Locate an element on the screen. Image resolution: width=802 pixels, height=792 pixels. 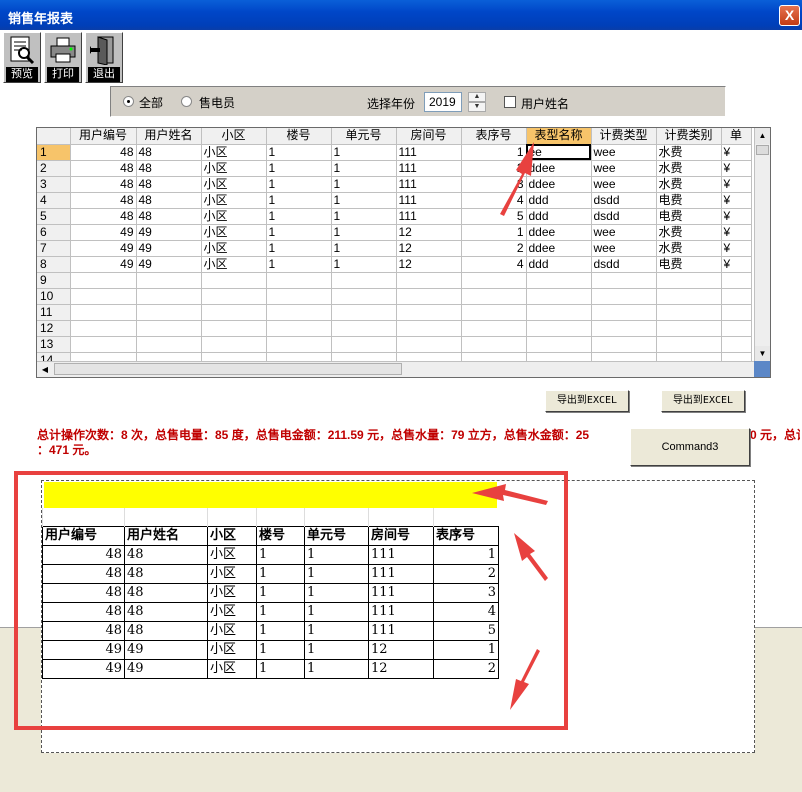
grid-col-header: 单 is located at coordinates (736, 136).